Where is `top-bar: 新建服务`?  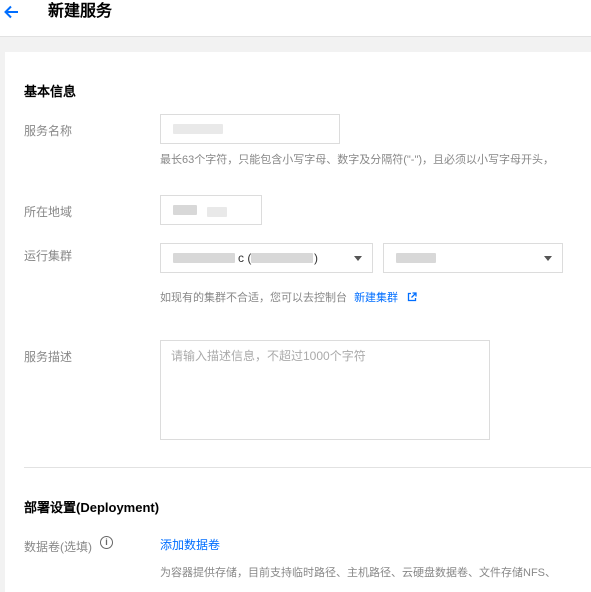
top-bar: 新建服务 is located at coordinates (295, 18).